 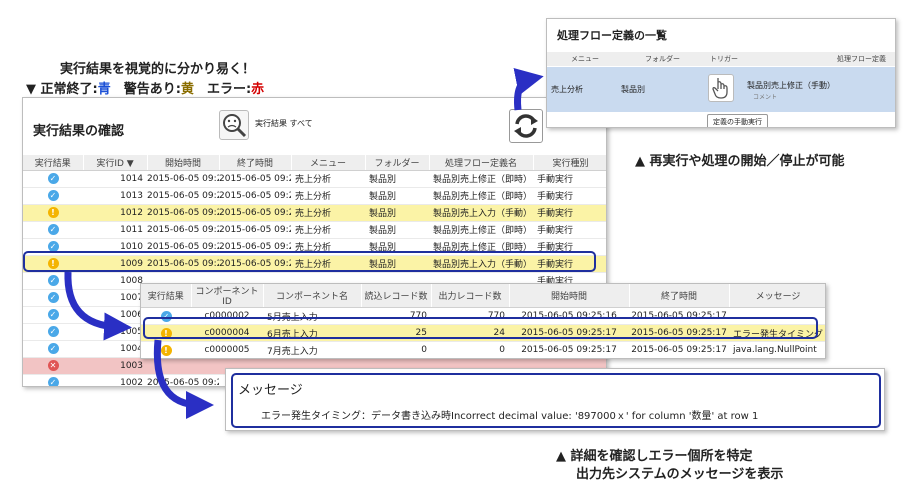 I want to click on right-caption: ▲ 再実行や処理の開始／停止が可能, so click(x=740, y=161).